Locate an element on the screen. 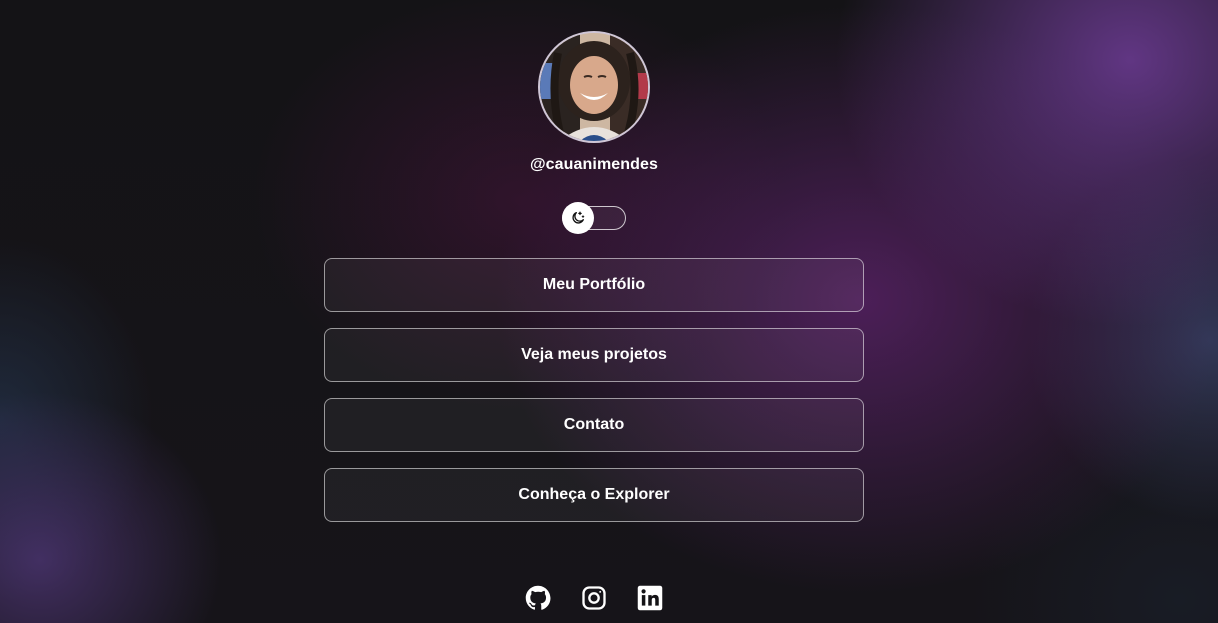  avatar is located at coordinates (594, 87).